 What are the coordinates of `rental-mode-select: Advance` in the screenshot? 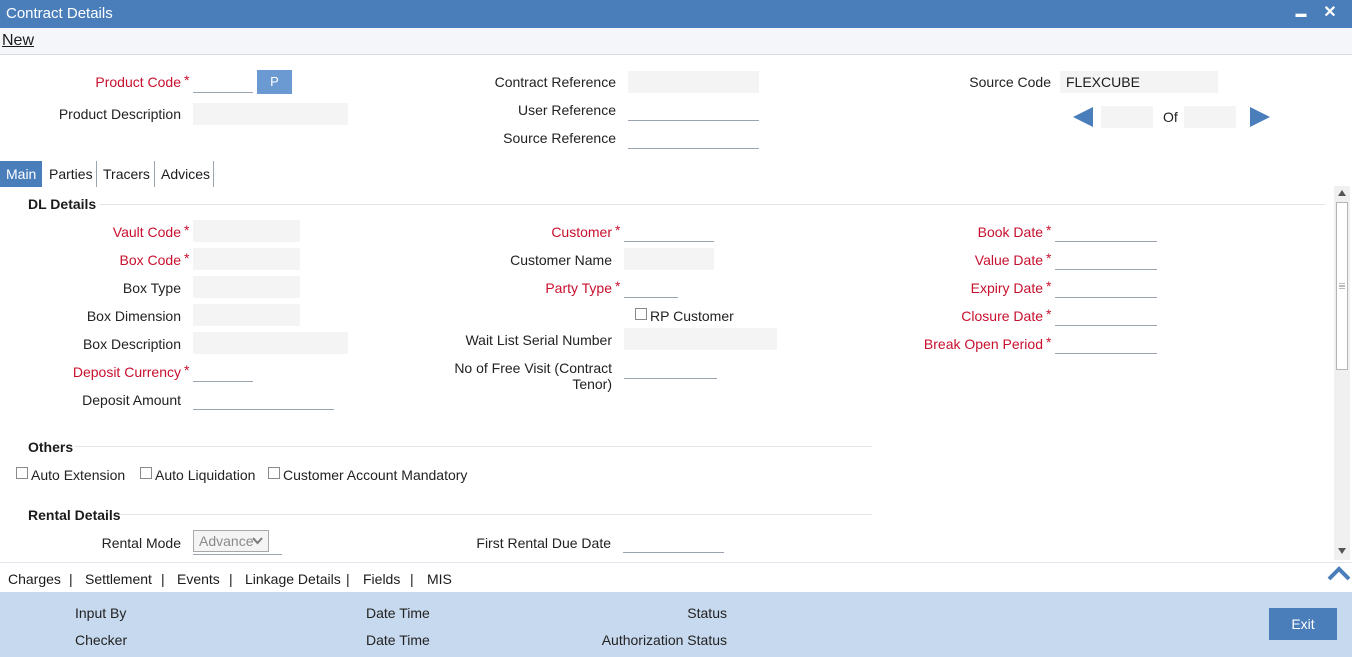 It's located at (231, 541).